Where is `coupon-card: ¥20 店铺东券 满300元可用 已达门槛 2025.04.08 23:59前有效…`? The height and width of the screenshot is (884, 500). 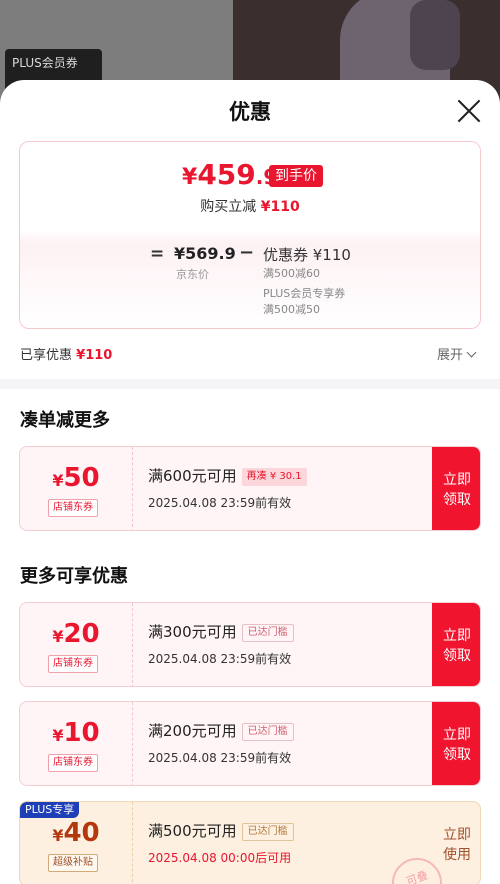 coupon-card: ¥20 店铺东券 满300元可用 已达门槛 2025.04.08 23:59前有效… is located at coordinates (250, 644).